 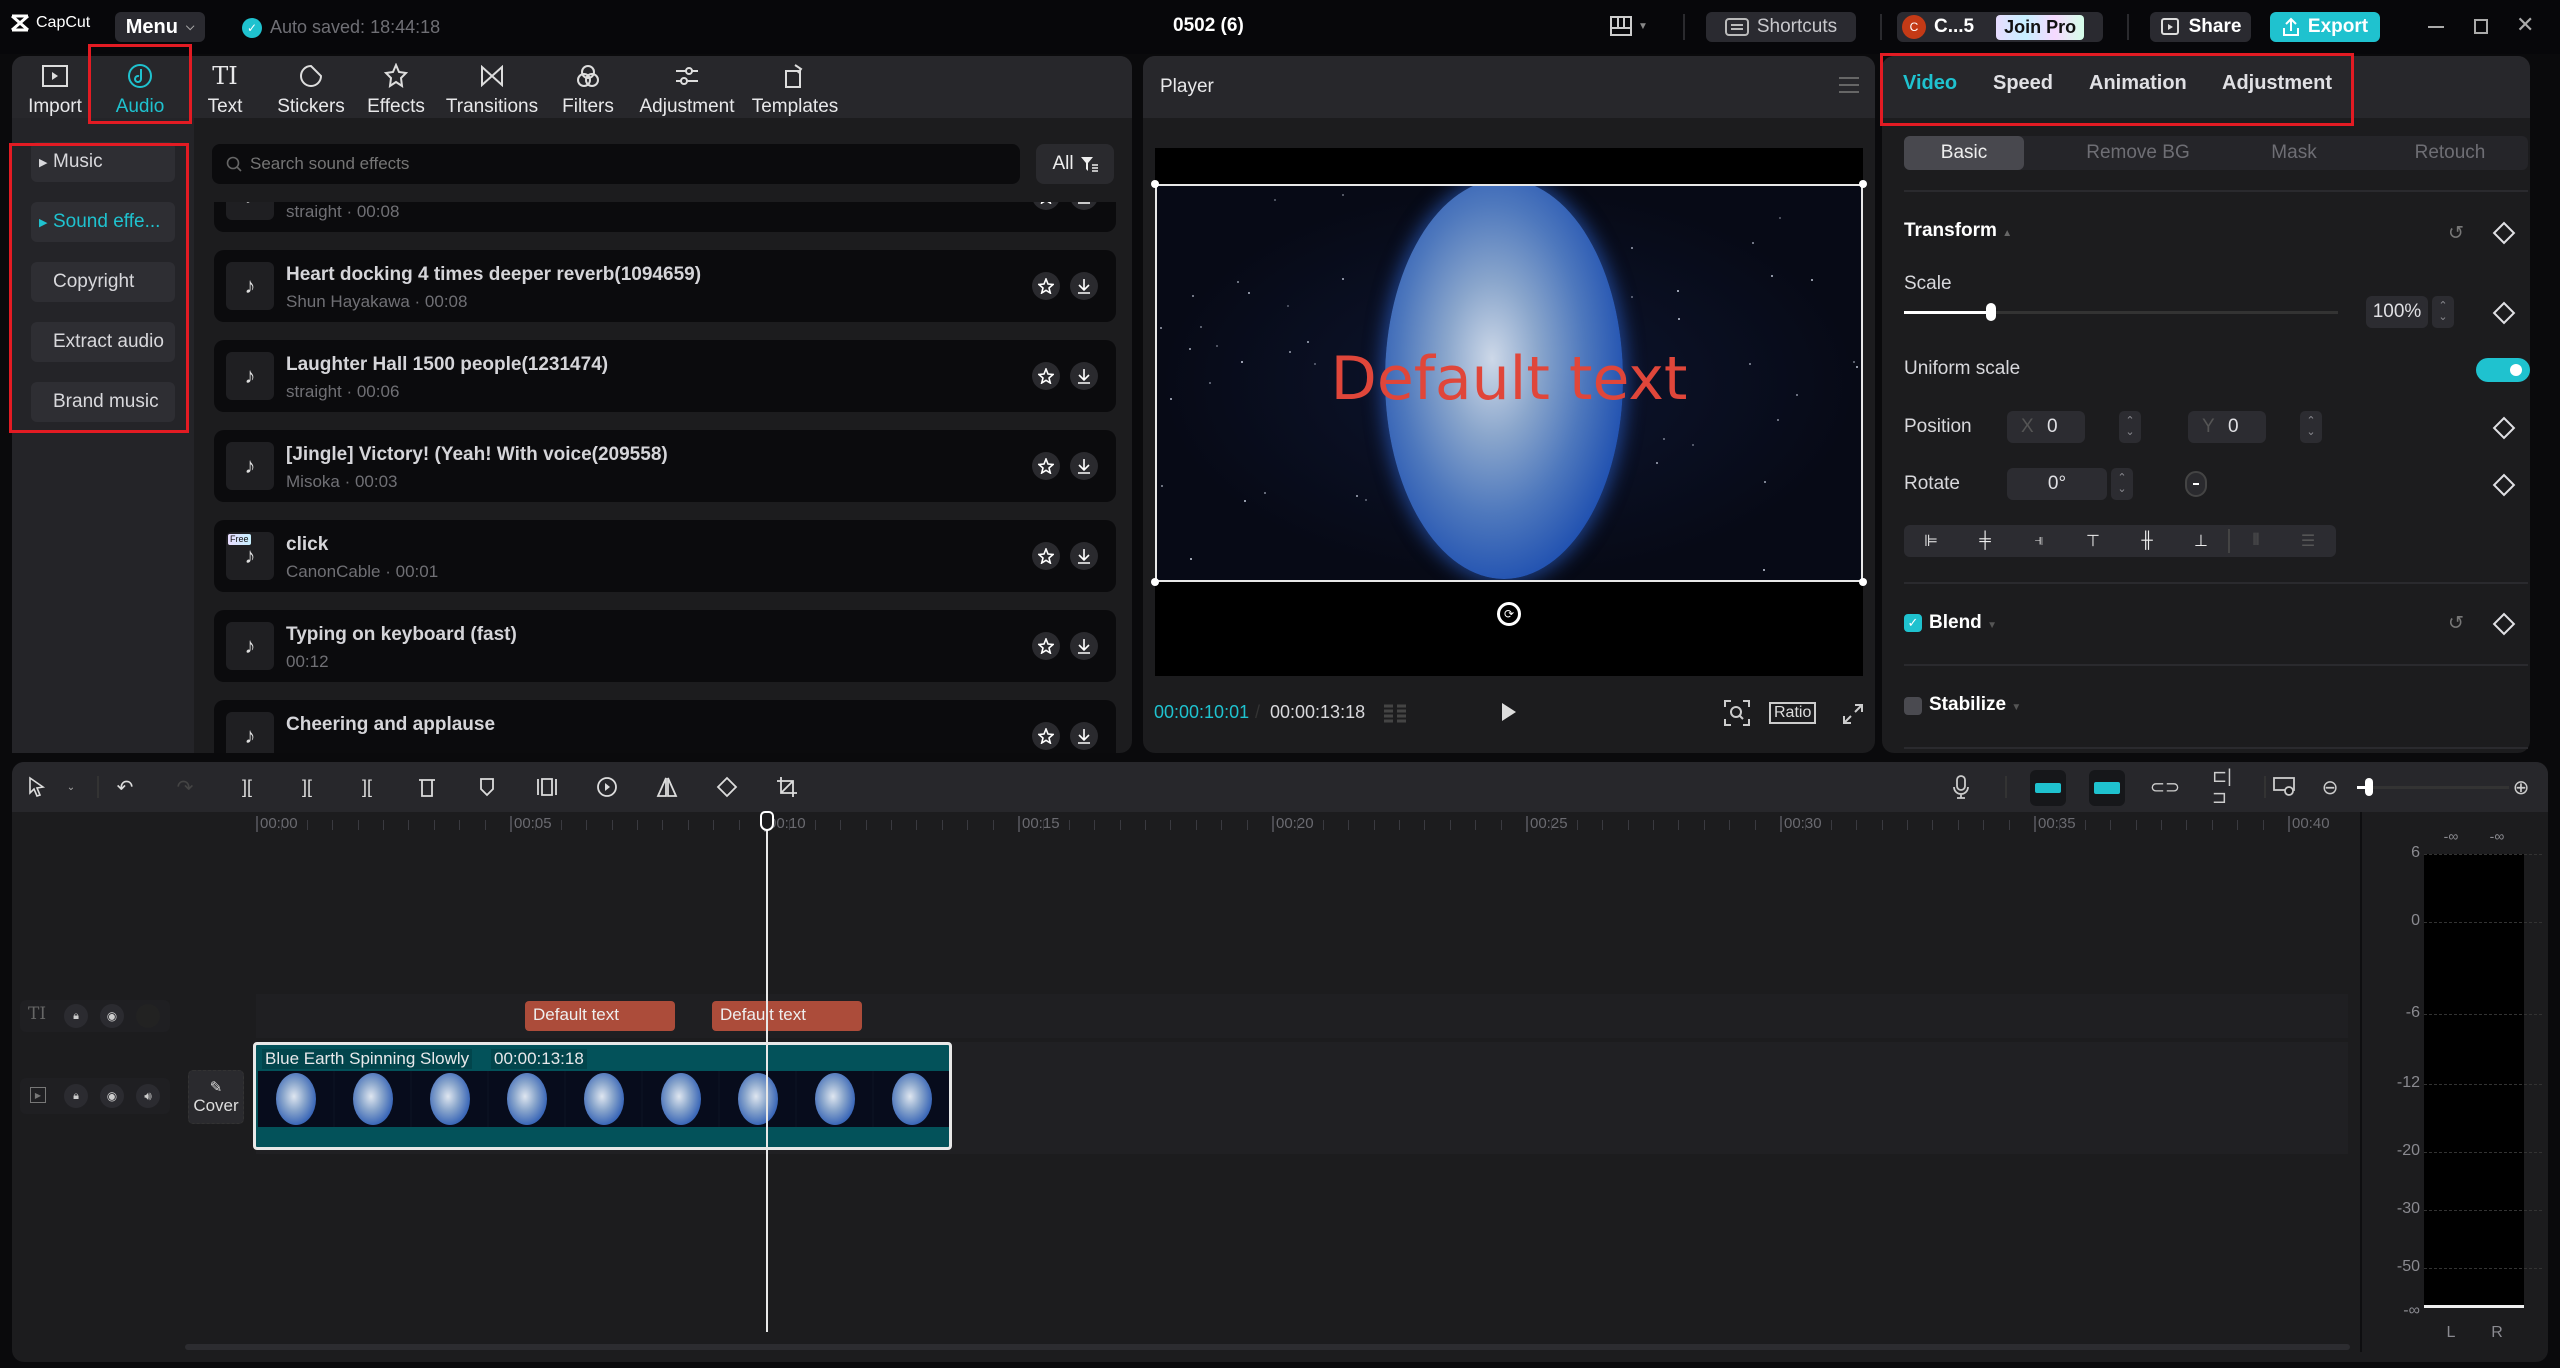 I want to click on reverse-icon, so click(x=607, y=787).